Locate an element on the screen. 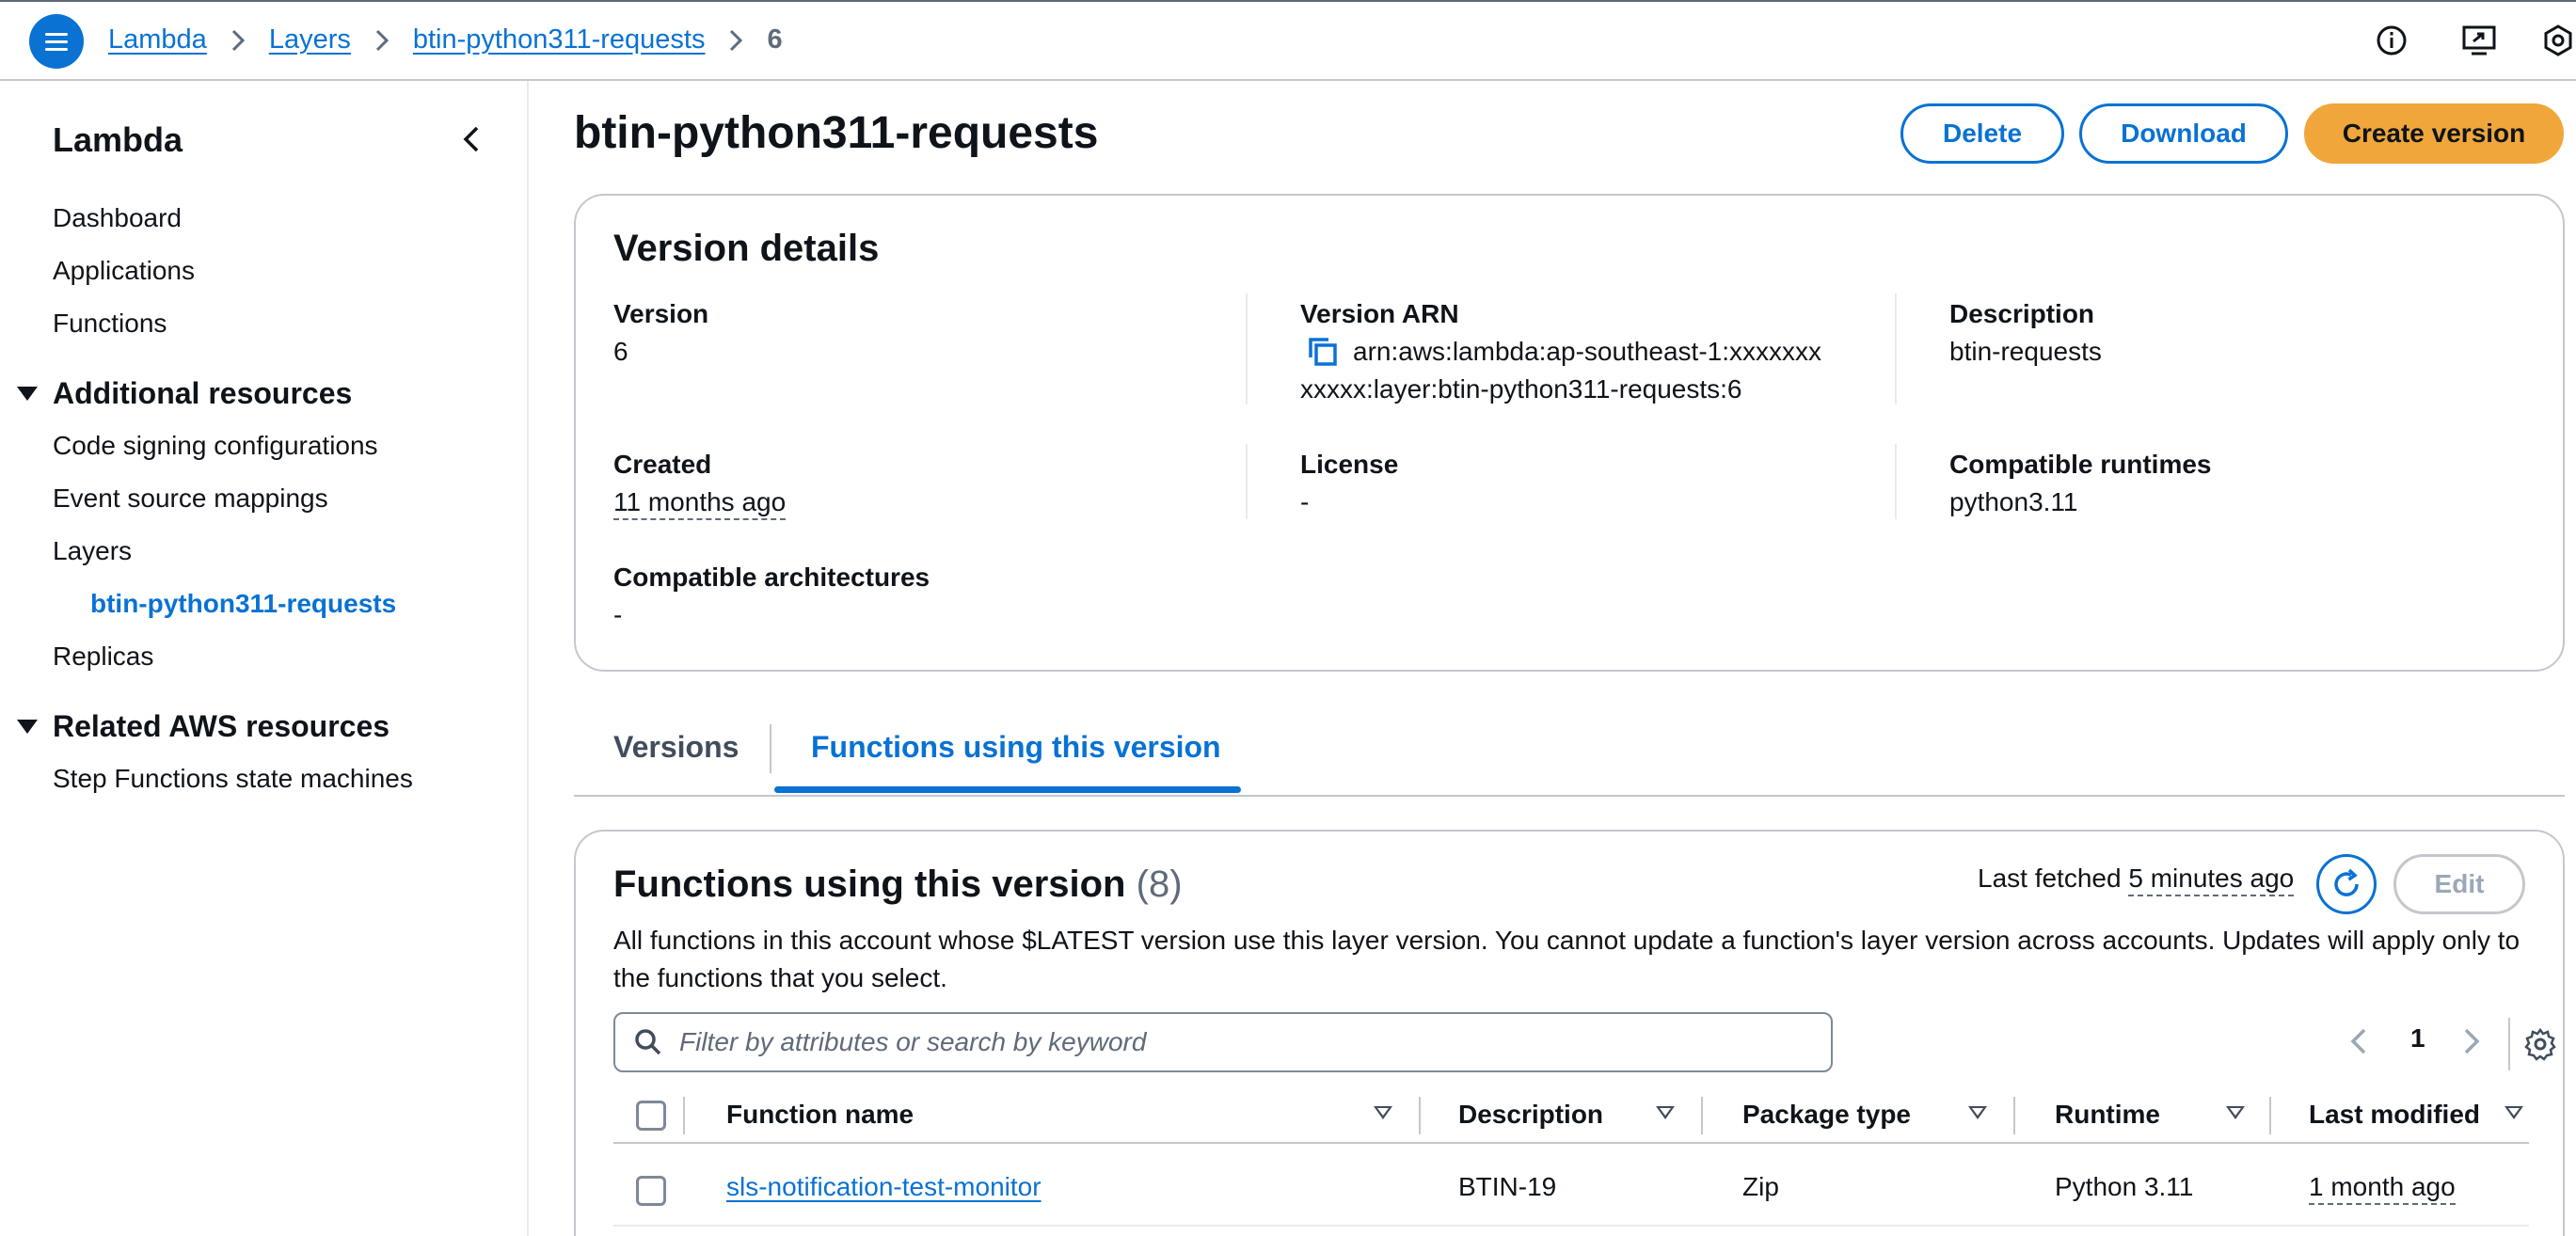  breadcrumb-layers: Layers is located at coordinates (310, 39).